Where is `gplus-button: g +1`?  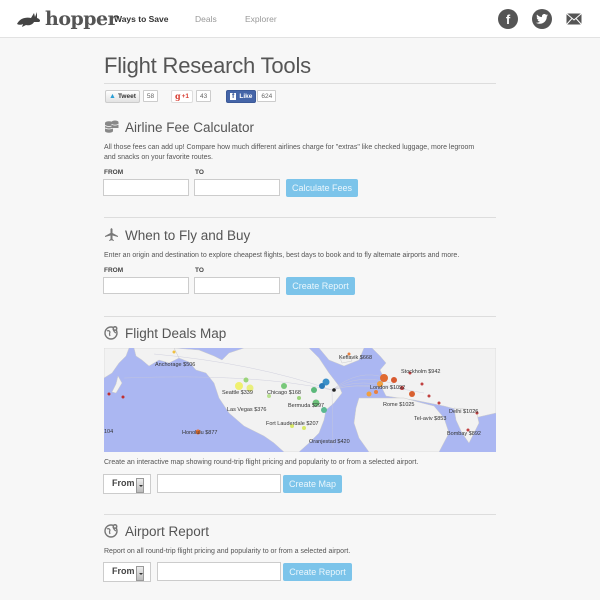
gplus-button: g +1 is located at coordinates (182, 96).